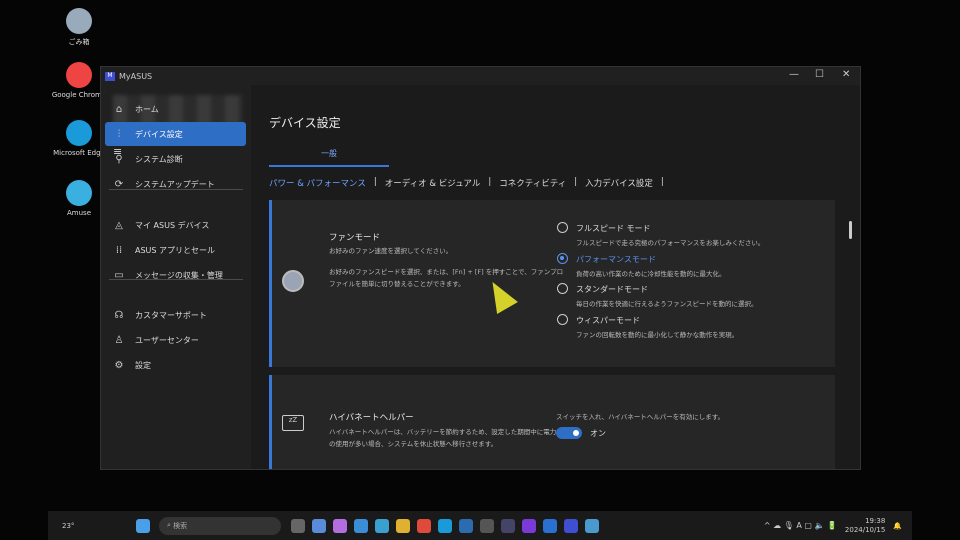 The width and height of the screenshot is (960, 540). What do you see at coordinates (443, 432) in the screenshot?
I see `hibernate-desc: ハイバネートヘルパーは、バッテリーを節約するため、設定した期間中に電力` at bounding box center [443, 432].